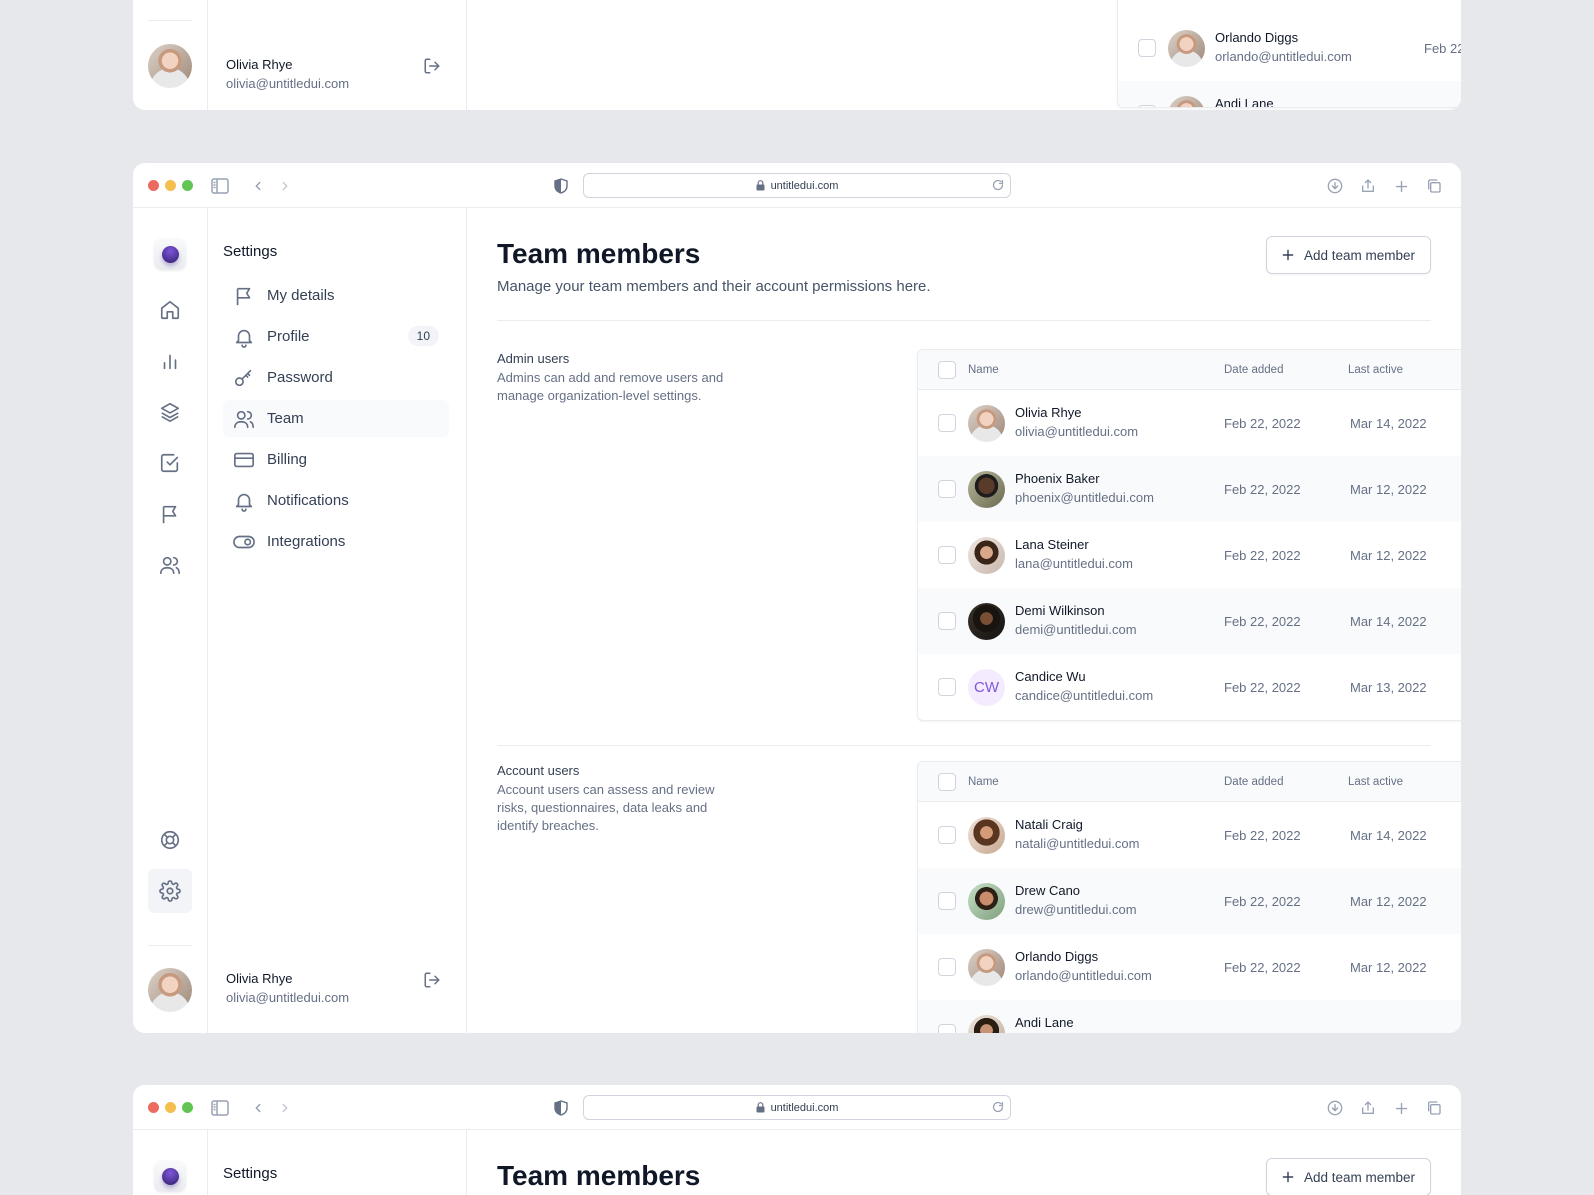 Image resolution: width=1594 pixels, height=1195 pixels. I want to click on toggle-icon, so click(244, 542).